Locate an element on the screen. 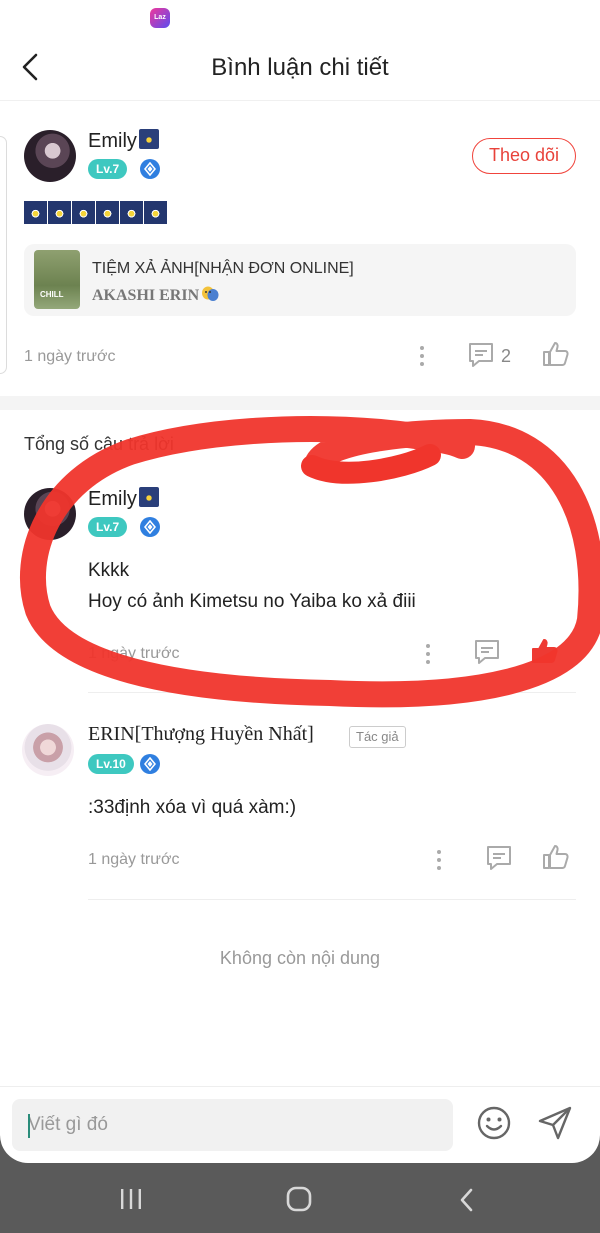 The height and width of the screenshot is (1233, 600). header: Bình luận chi tiết is located at coordinates (300, 67).